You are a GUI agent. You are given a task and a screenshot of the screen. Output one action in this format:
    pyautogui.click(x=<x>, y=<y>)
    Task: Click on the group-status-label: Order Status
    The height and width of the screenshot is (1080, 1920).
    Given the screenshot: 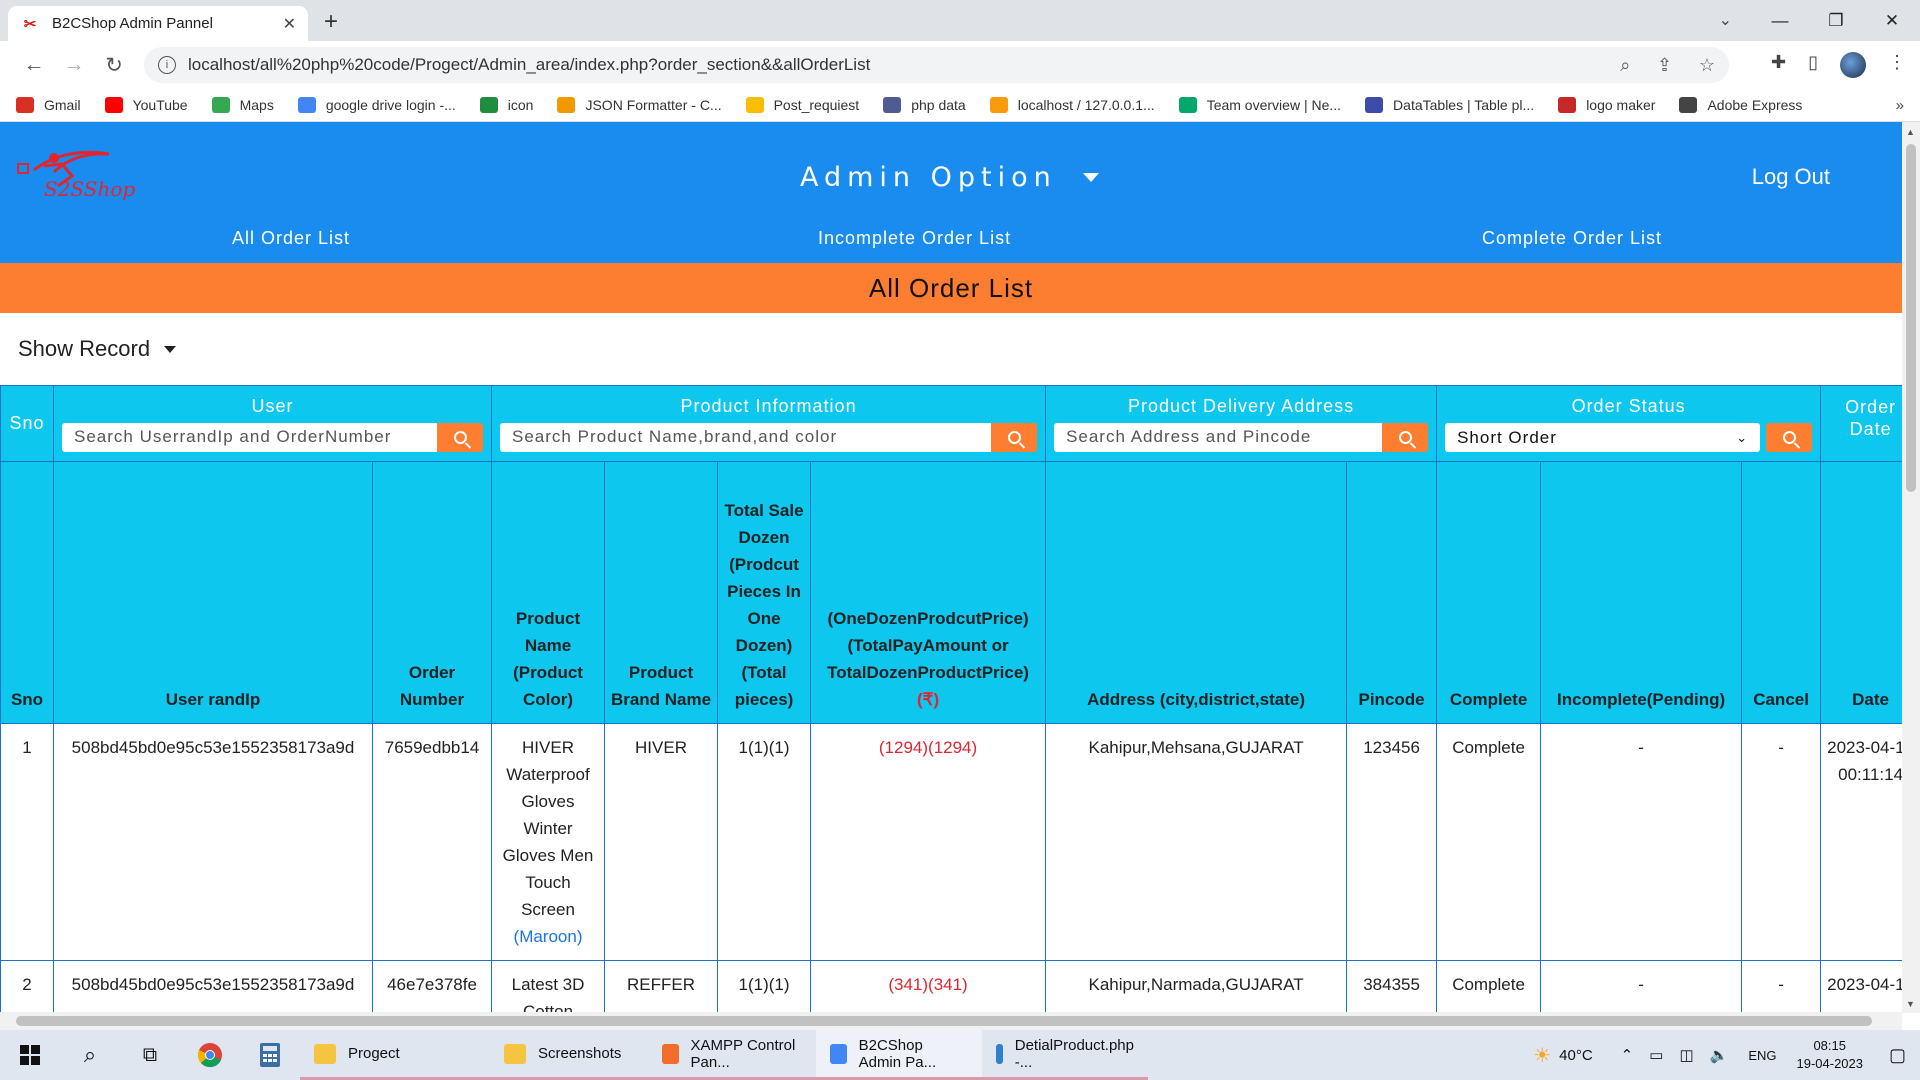 What is the action you would take?
    pyautogui.click(x=1628, y=406)
    